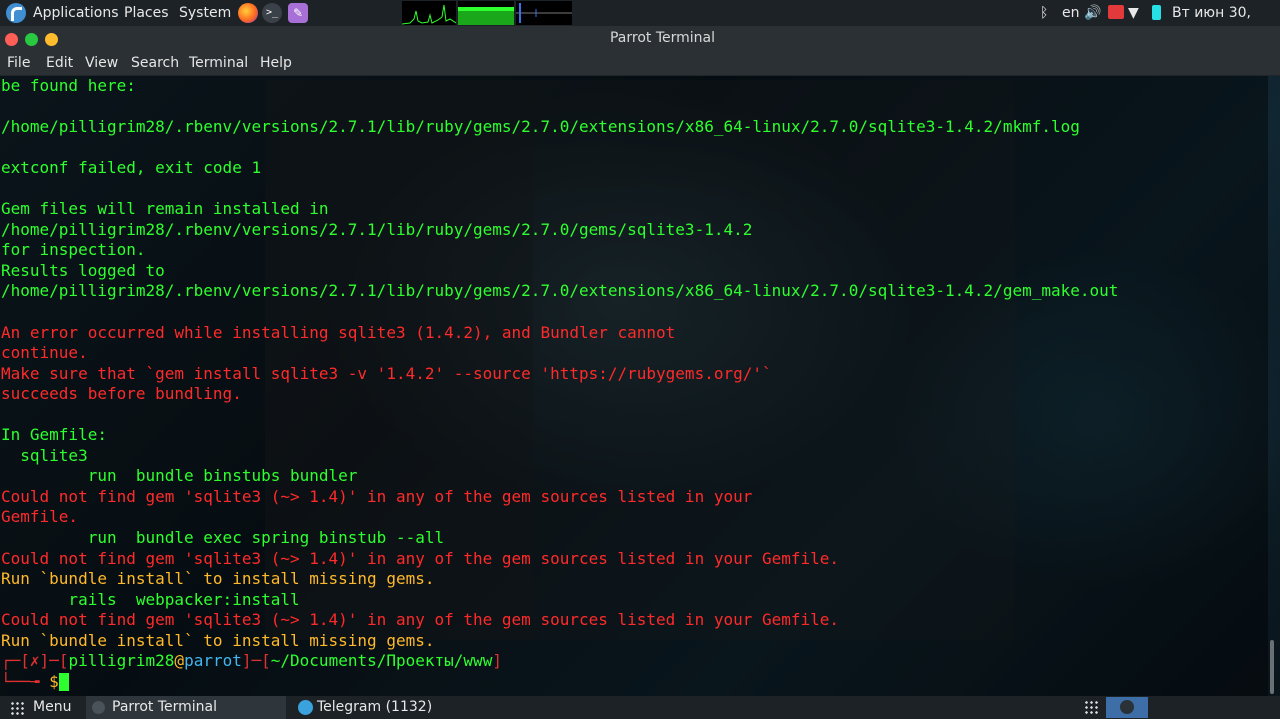 The image size is (1280, 719). I want to click on bottom-taskbar: Menu Parrot Terminal Telegram (1132), so click(640, 707).